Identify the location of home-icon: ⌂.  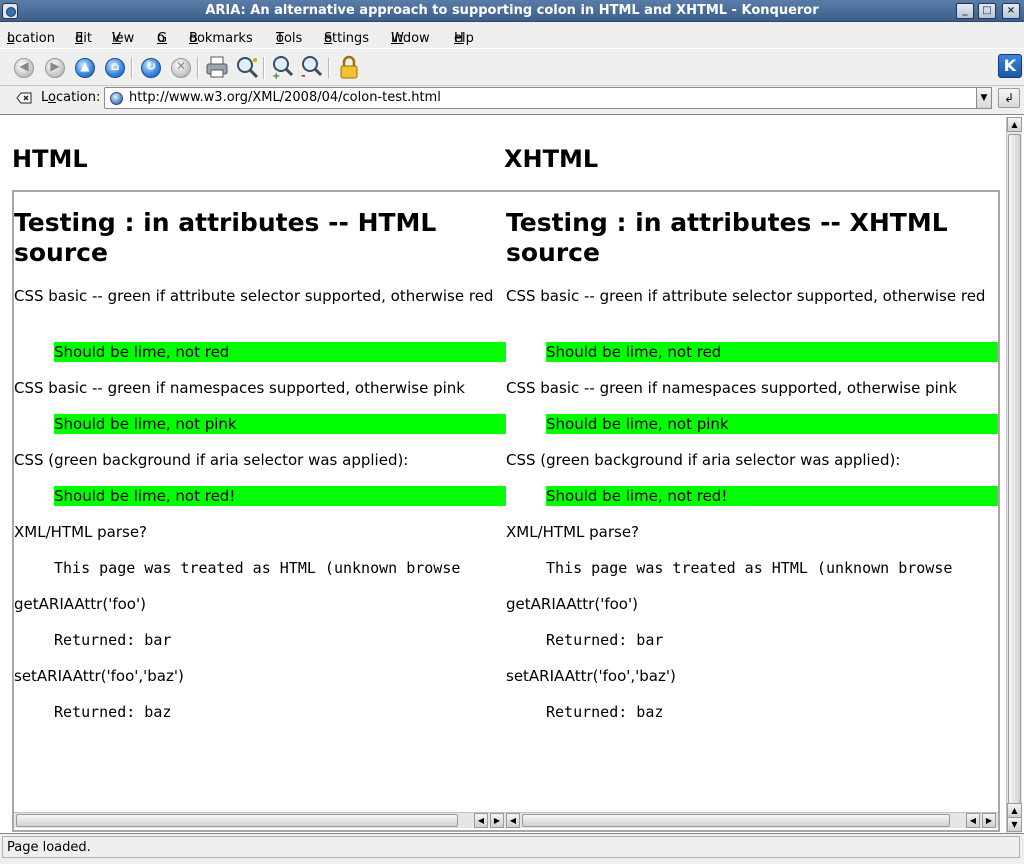
(115, 67).